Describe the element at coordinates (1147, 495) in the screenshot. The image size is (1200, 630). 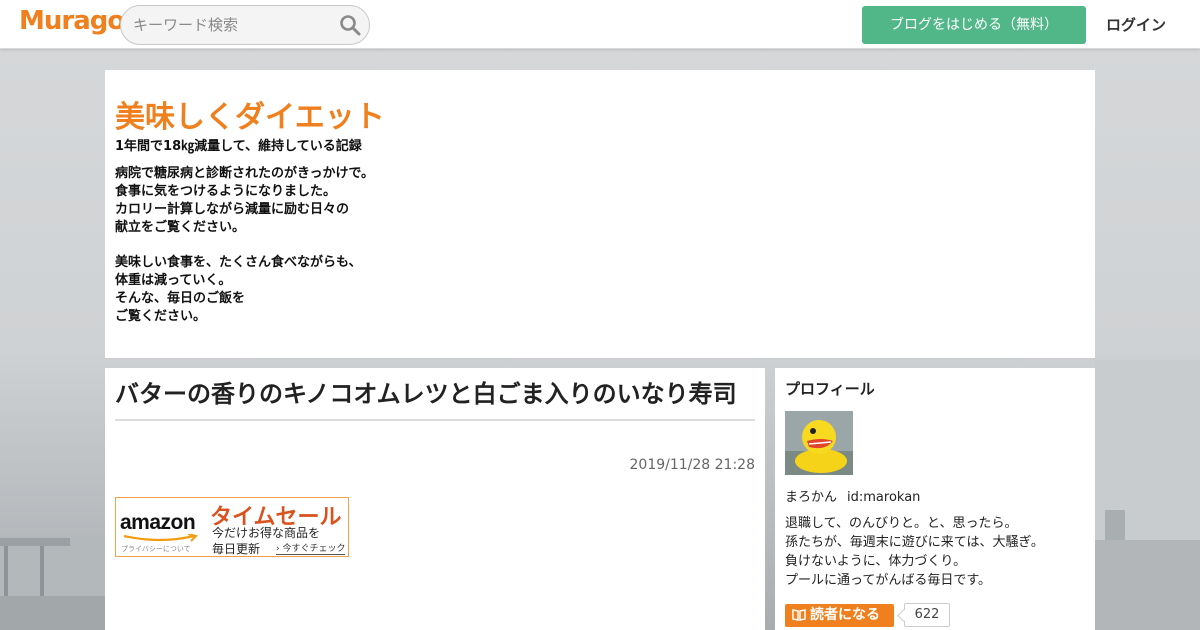
I see `background-scenery-right` at that location.